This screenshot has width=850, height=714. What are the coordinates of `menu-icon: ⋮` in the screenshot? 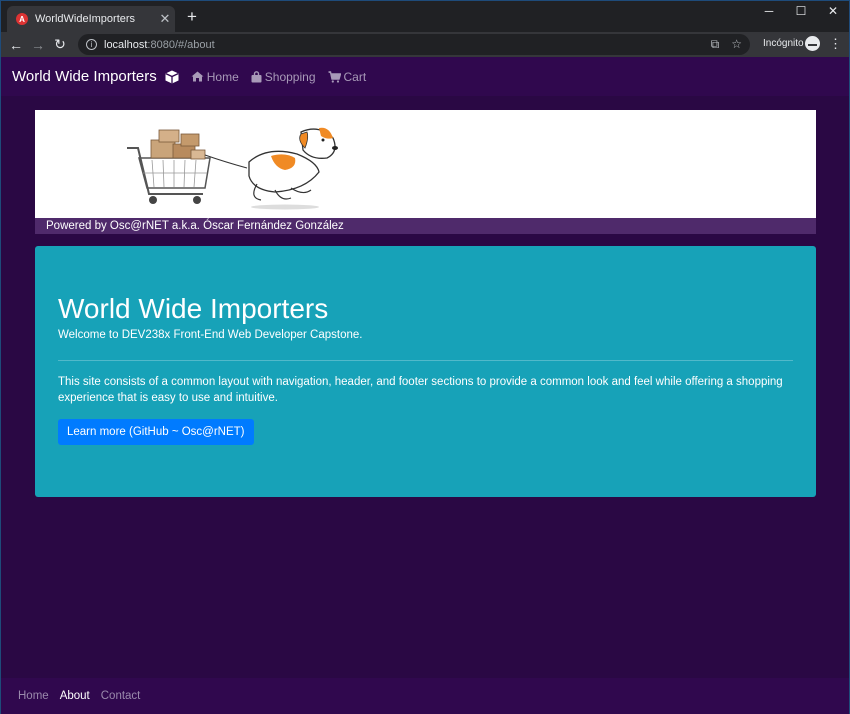 It's located at (835, 44).